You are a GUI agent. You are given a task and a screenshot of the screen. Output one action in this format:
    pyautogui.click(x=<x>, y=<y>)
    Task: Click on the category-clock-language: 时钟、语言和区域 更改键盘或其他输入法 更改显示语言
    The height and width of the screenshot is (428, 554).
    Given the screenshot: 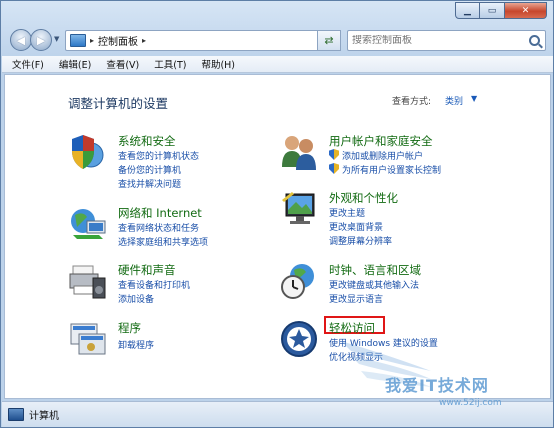 What is the action you would take?
    pyautogui.click(x=395, y=286)
    